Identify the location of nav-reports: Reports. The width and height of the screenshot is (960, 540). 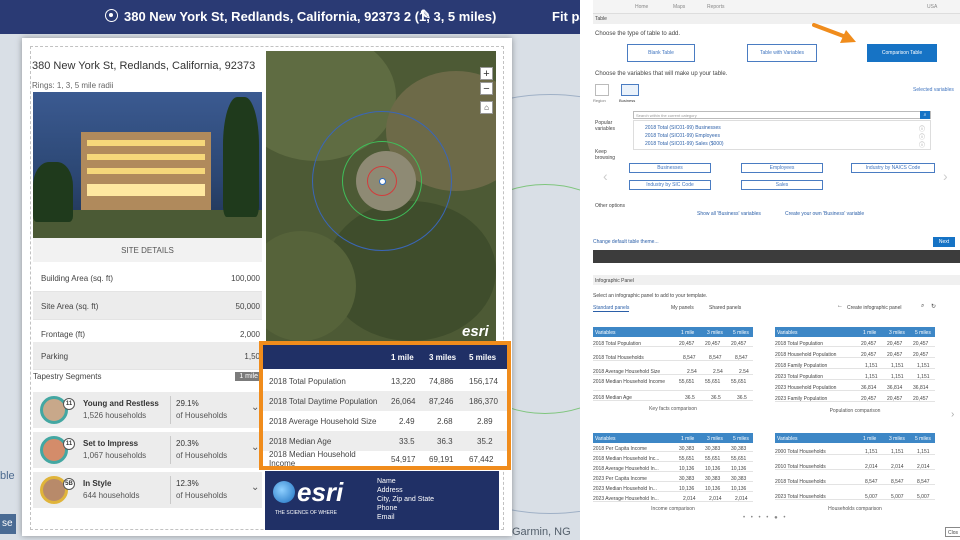
(716, 7).